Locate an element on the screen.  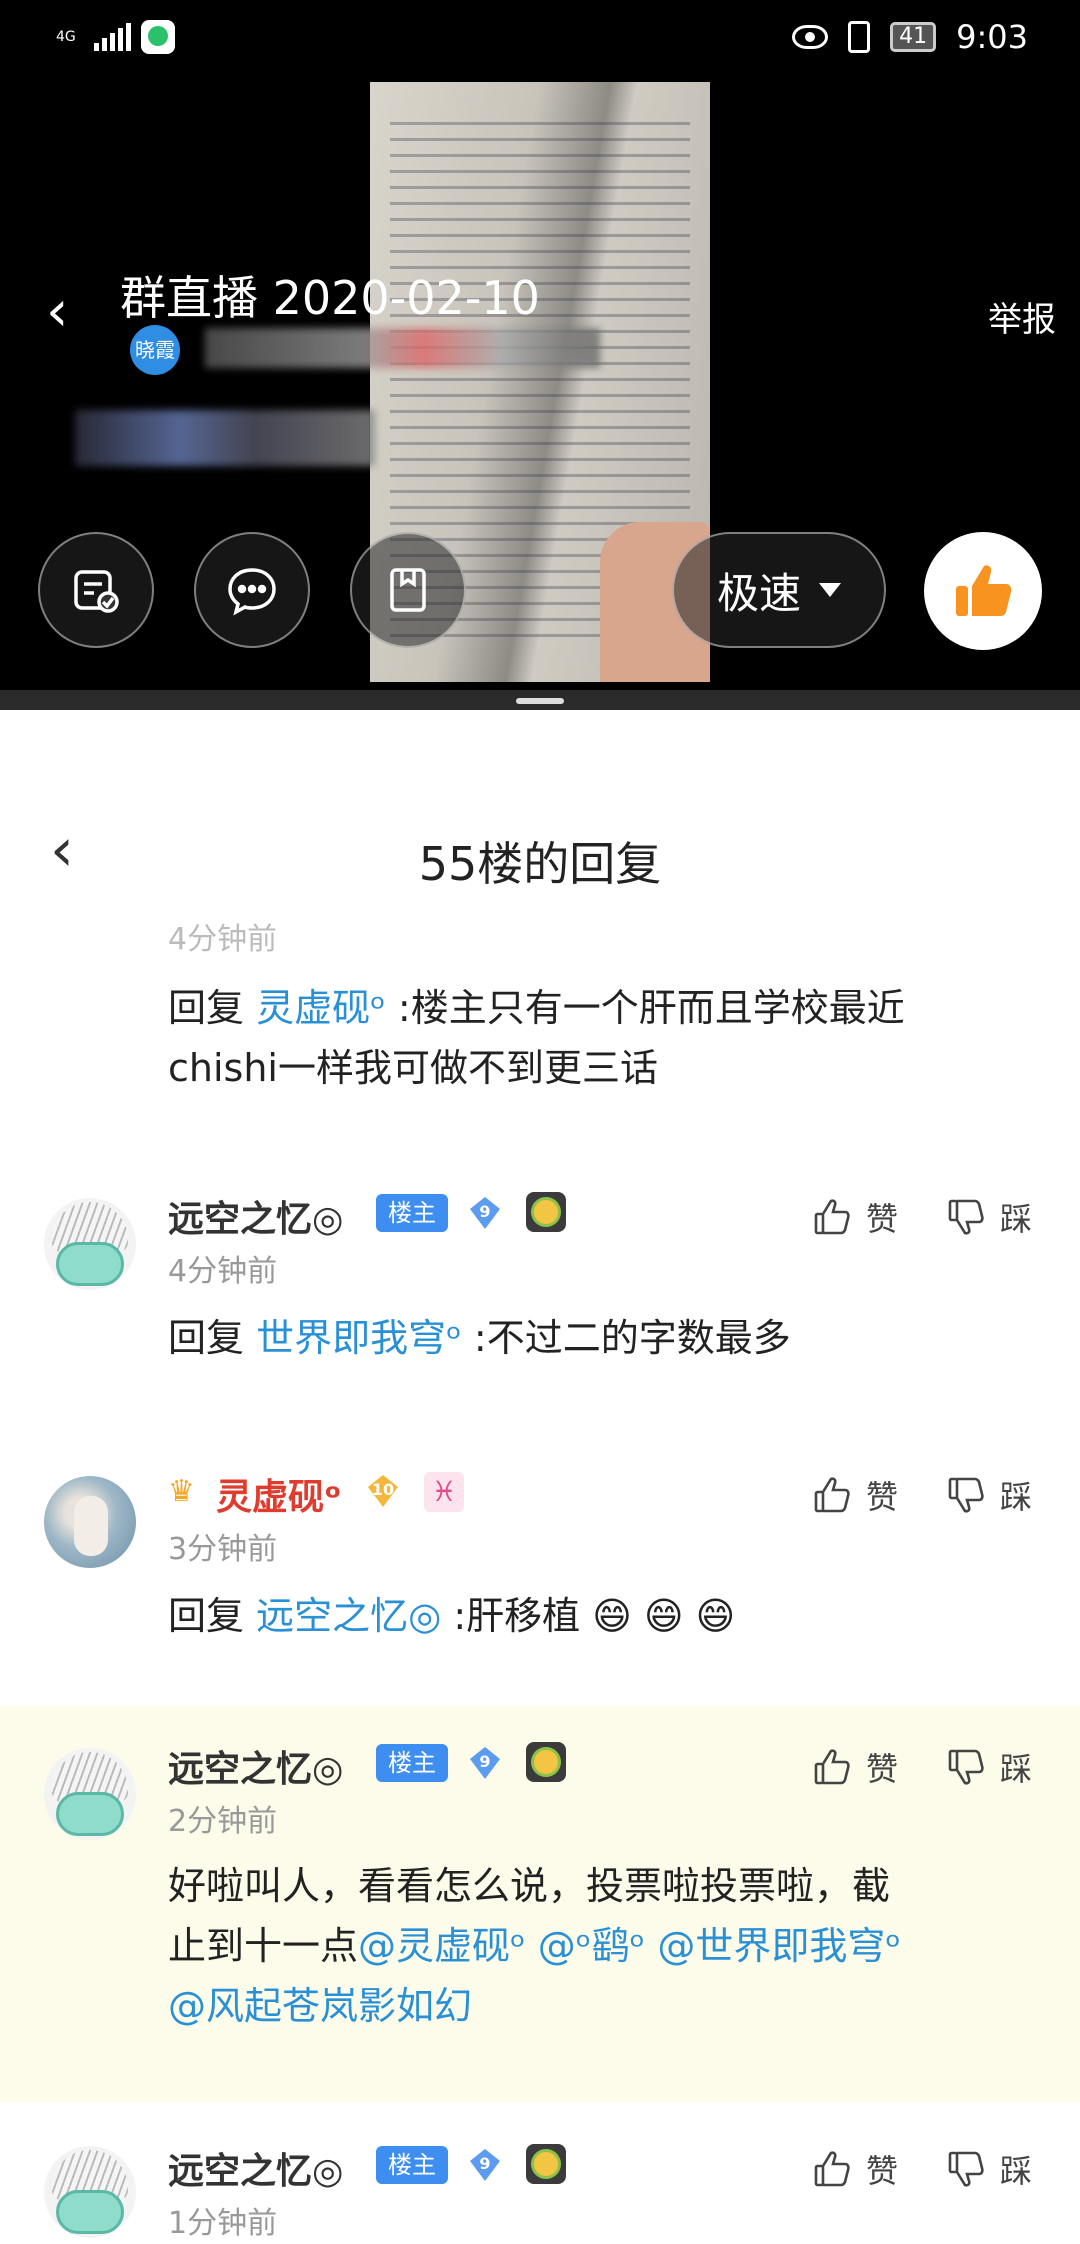
chat-icon is located at coordinates (252, 592).